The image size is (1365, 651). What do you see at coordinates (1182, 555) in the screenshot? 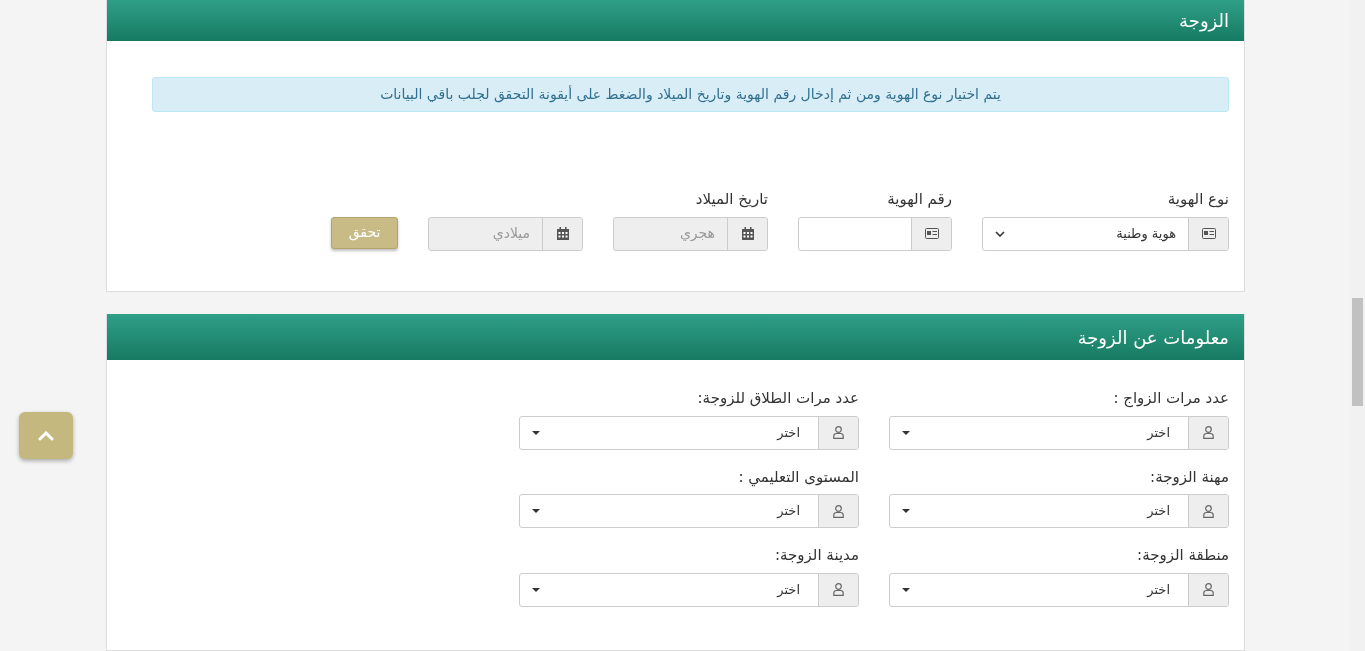
I see `field-label: منطقة الزوجة:` at bounding box center [1182, 555].